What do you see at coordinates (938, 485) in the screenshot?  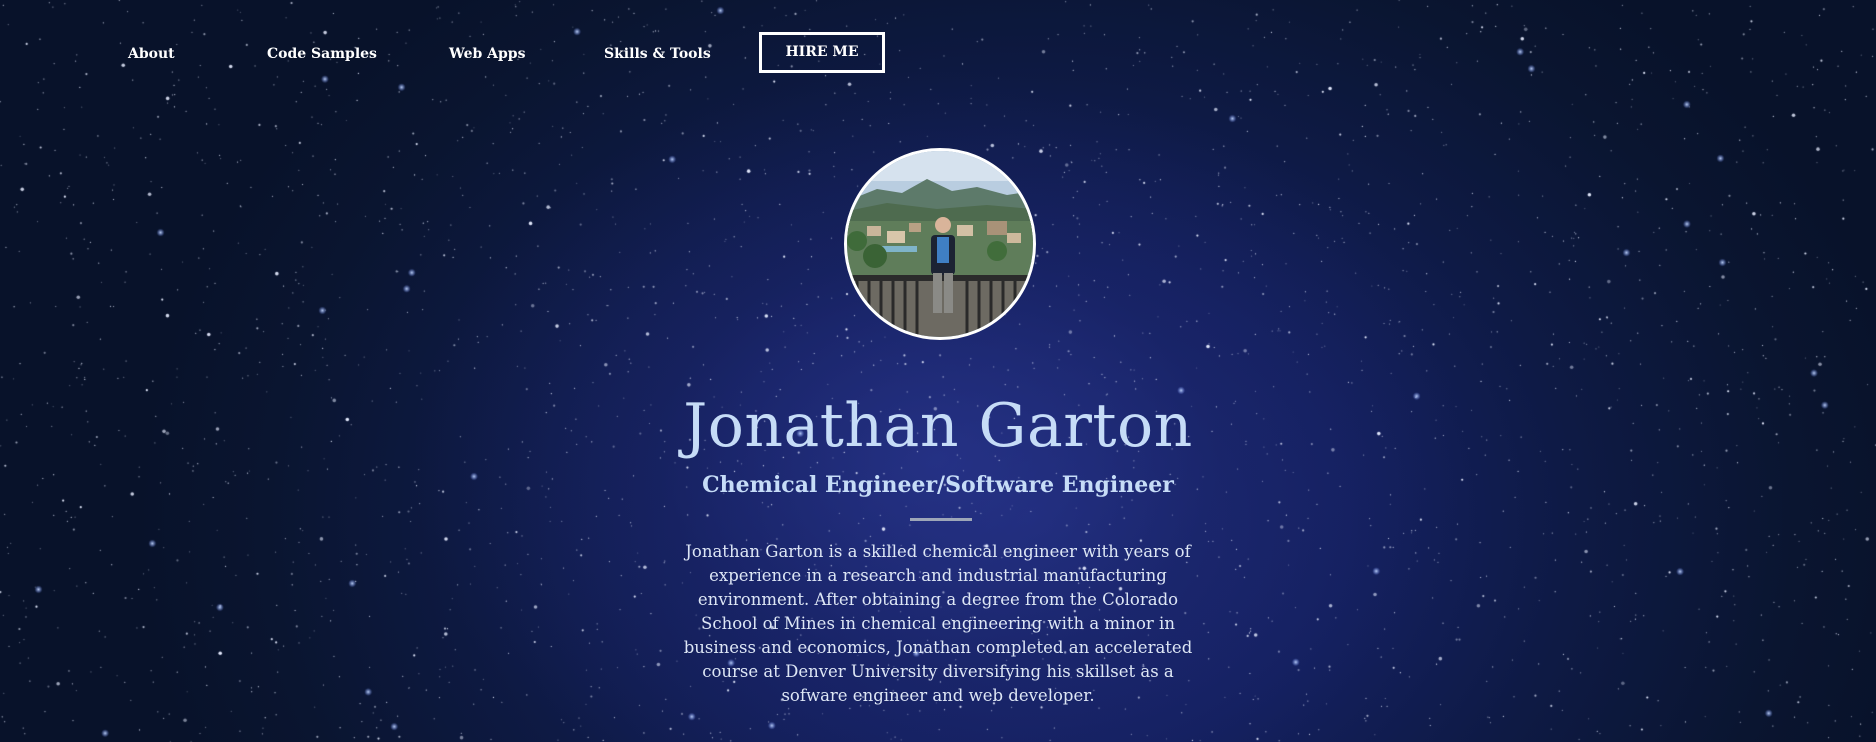 I see `job-title: Chemical Engineer/Software Engineer` at bounding box center [938, 485].